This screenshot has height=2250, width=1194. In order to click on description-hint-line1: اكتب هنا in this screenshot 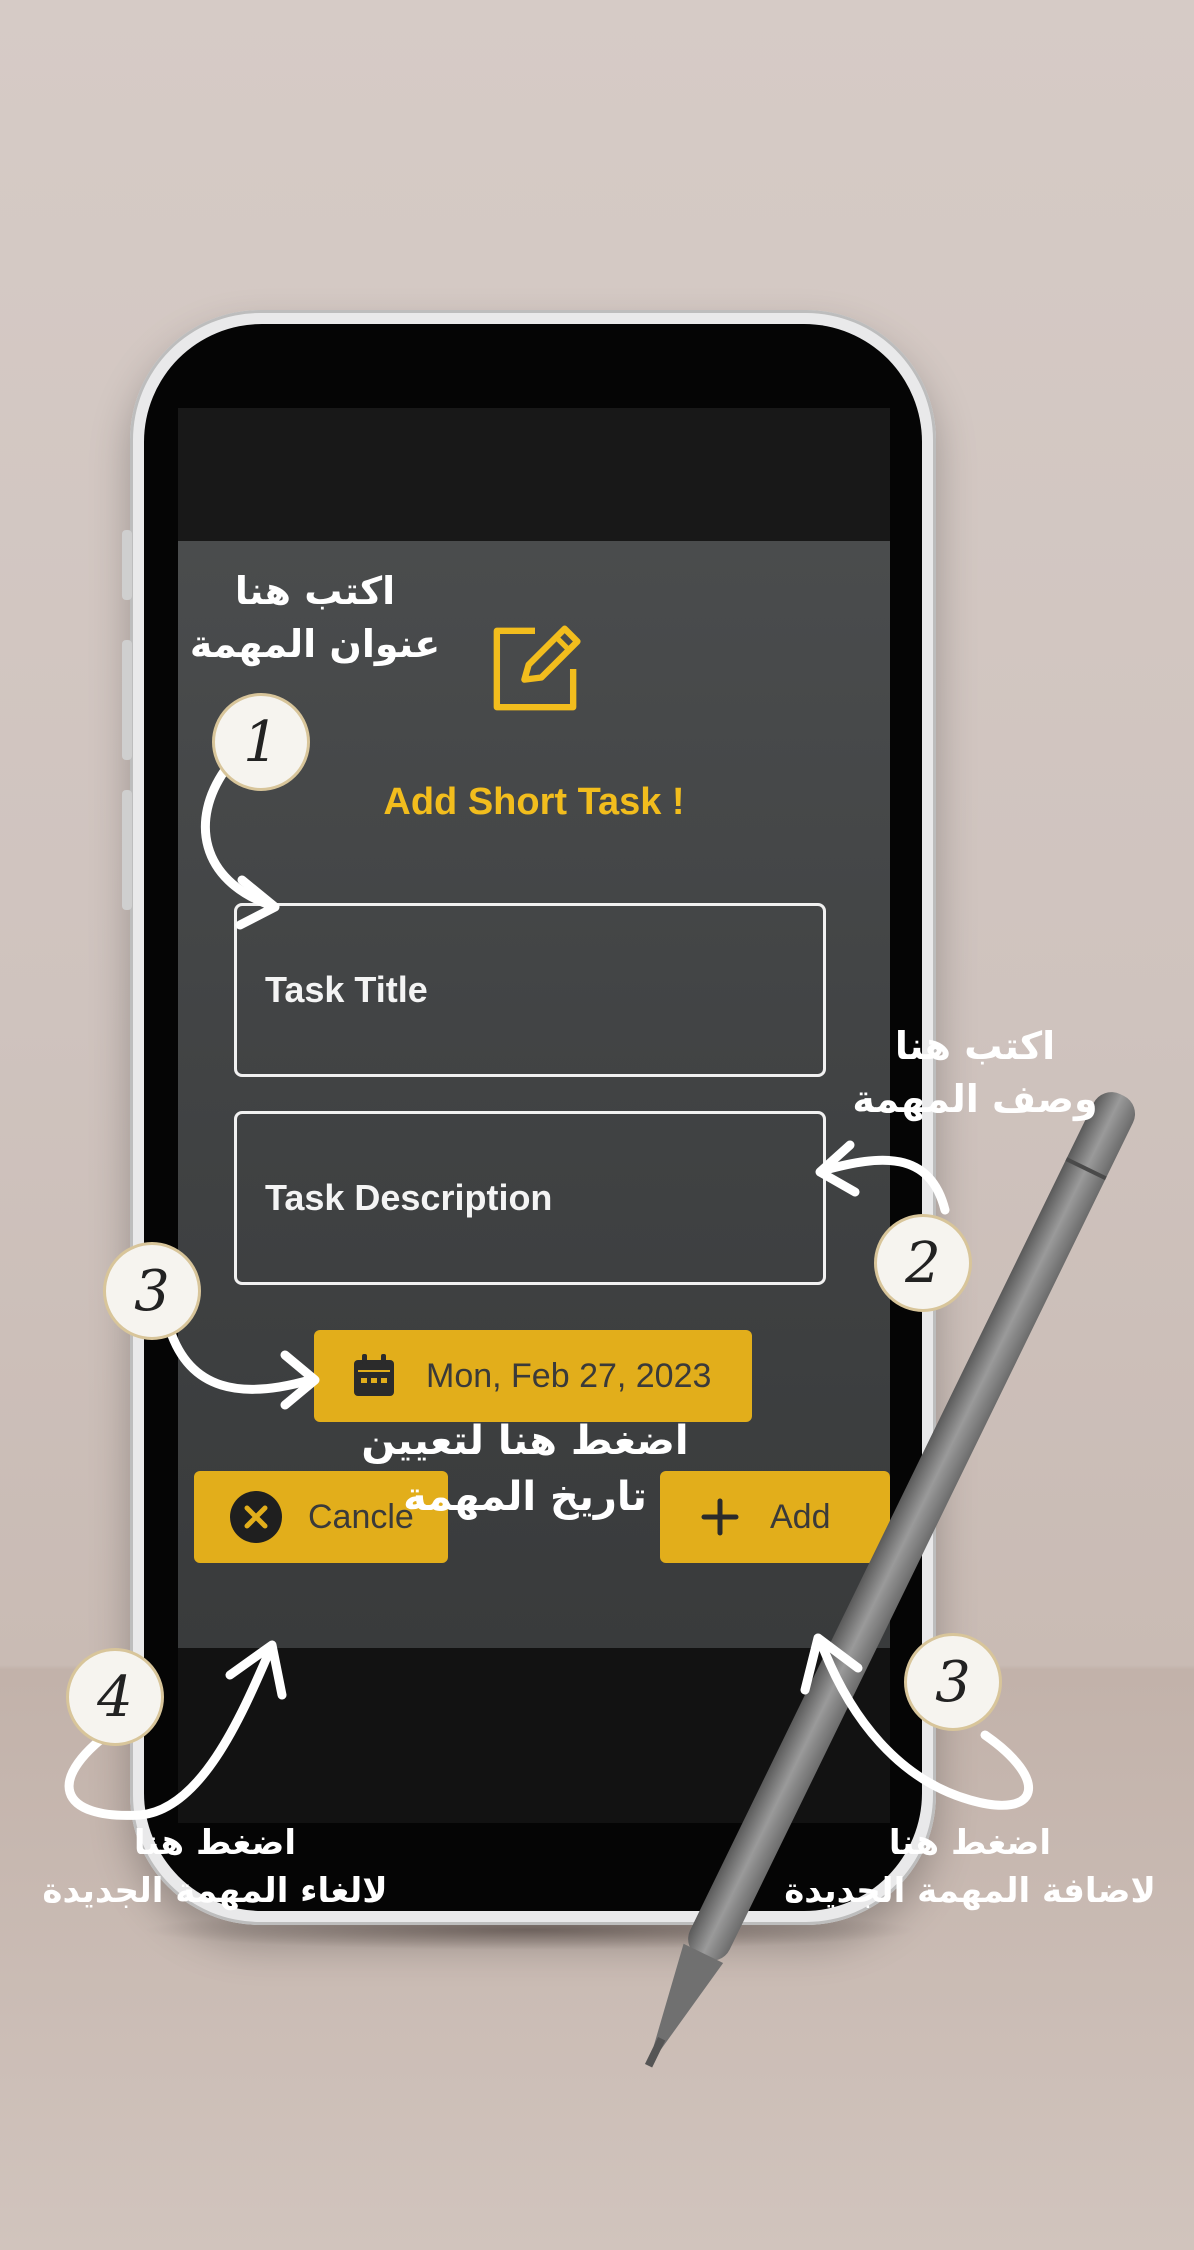, I will do `click(975, 1046)`.